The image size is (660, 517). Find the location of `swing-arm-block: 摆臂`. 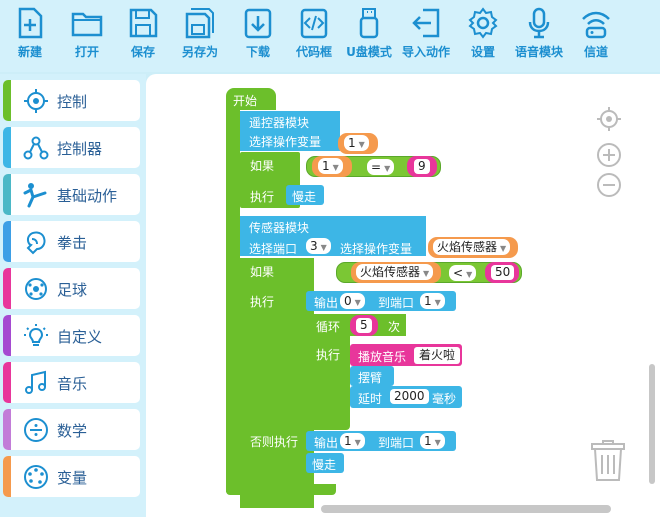

swing-arm-block: 摆臂 is located at coordinates (372, 376).